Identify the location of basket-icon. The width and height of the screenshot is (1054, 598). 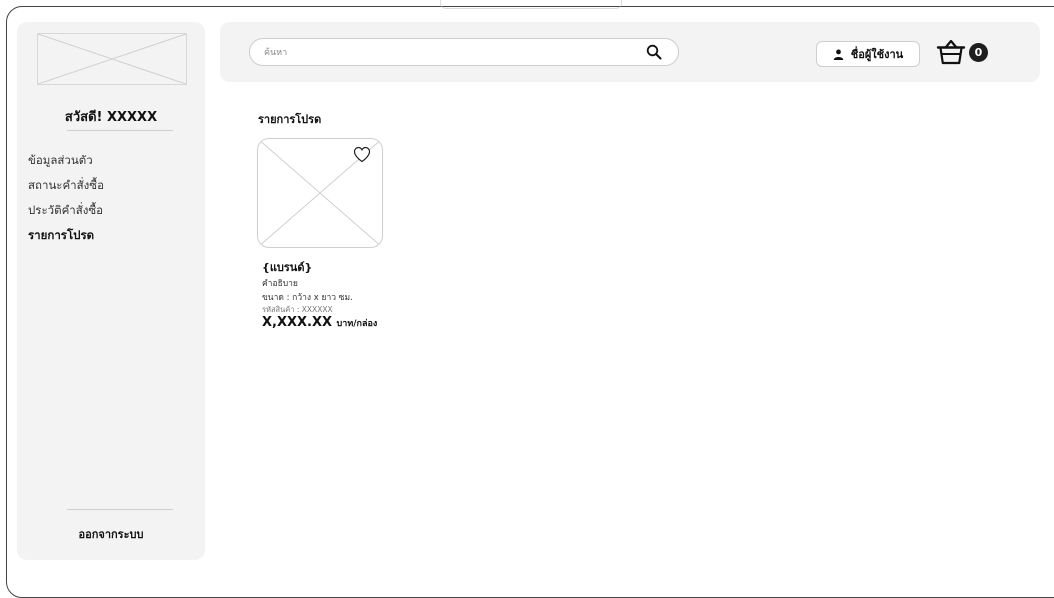
(951, 52).